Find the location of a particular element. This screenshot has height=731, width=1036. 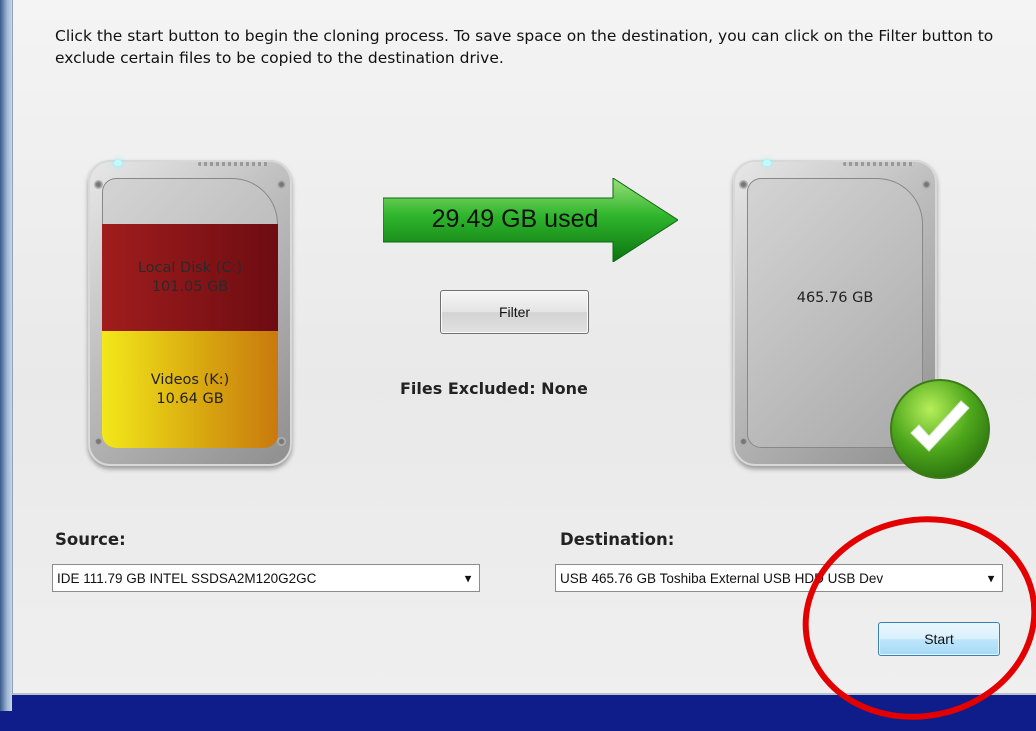

annotation-circle is located at coordinates (919, 618).